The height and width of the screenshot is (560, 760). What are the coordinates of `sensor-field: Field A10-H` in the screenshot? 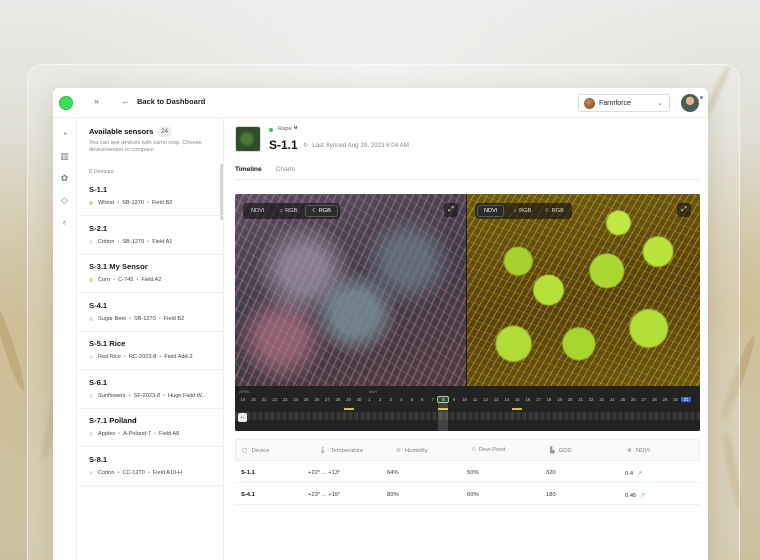 It's located at (167, 472).